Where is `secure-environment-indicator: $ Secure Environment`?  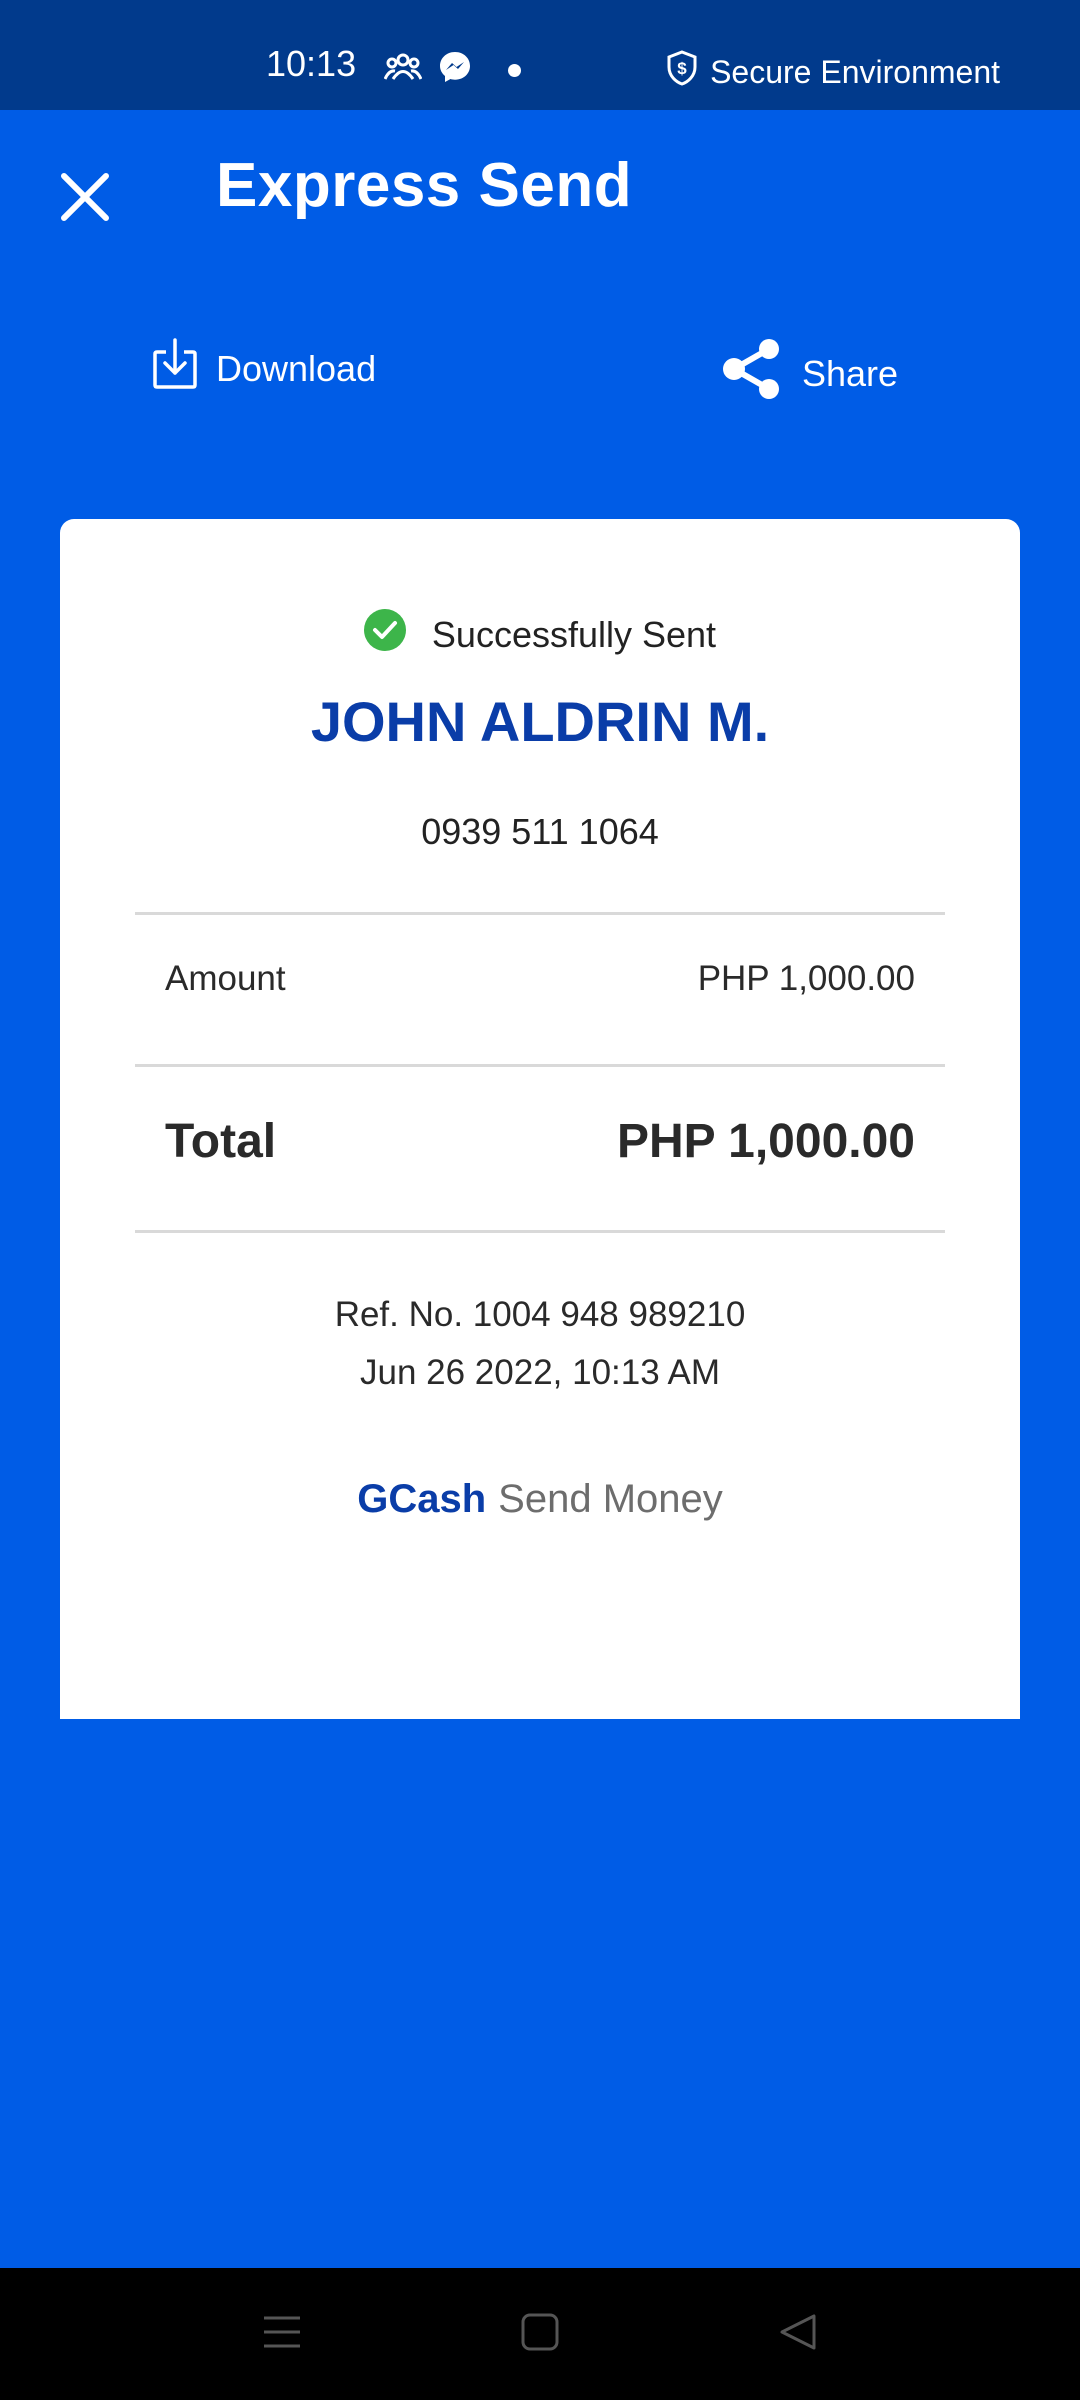
secure-environment-indicator: $ Secure Environment is located at coordinates (833, 72).